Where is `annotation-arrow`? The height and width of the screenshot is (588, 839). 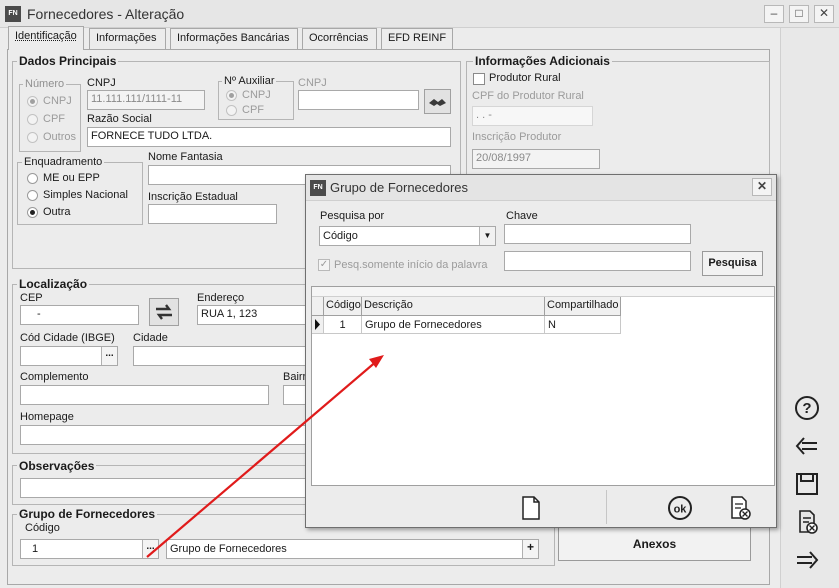 annotation-arrow is located at coordinates (265, 456).